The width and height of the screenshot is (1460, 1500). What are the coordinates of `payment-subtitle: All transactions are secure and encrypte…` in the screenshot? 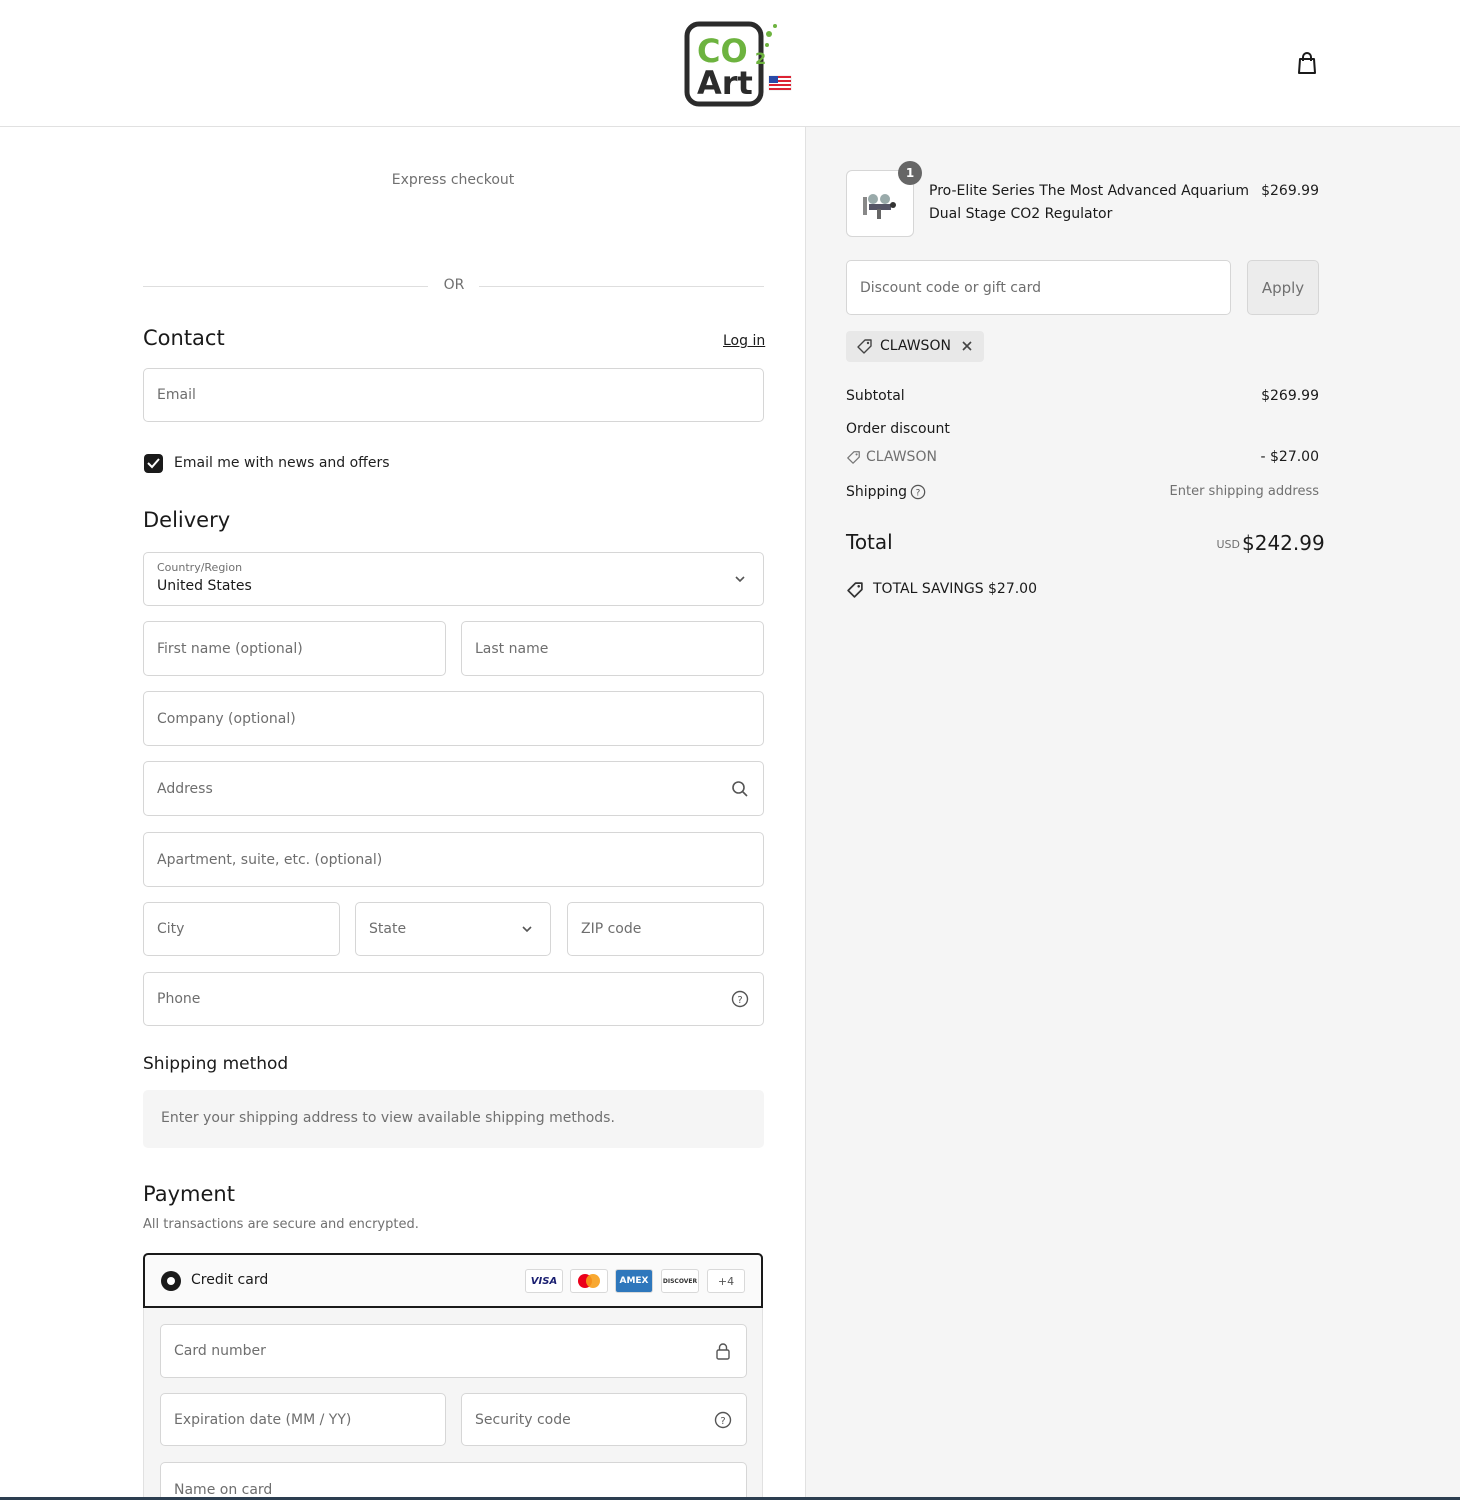 It's located at (281, 1224).